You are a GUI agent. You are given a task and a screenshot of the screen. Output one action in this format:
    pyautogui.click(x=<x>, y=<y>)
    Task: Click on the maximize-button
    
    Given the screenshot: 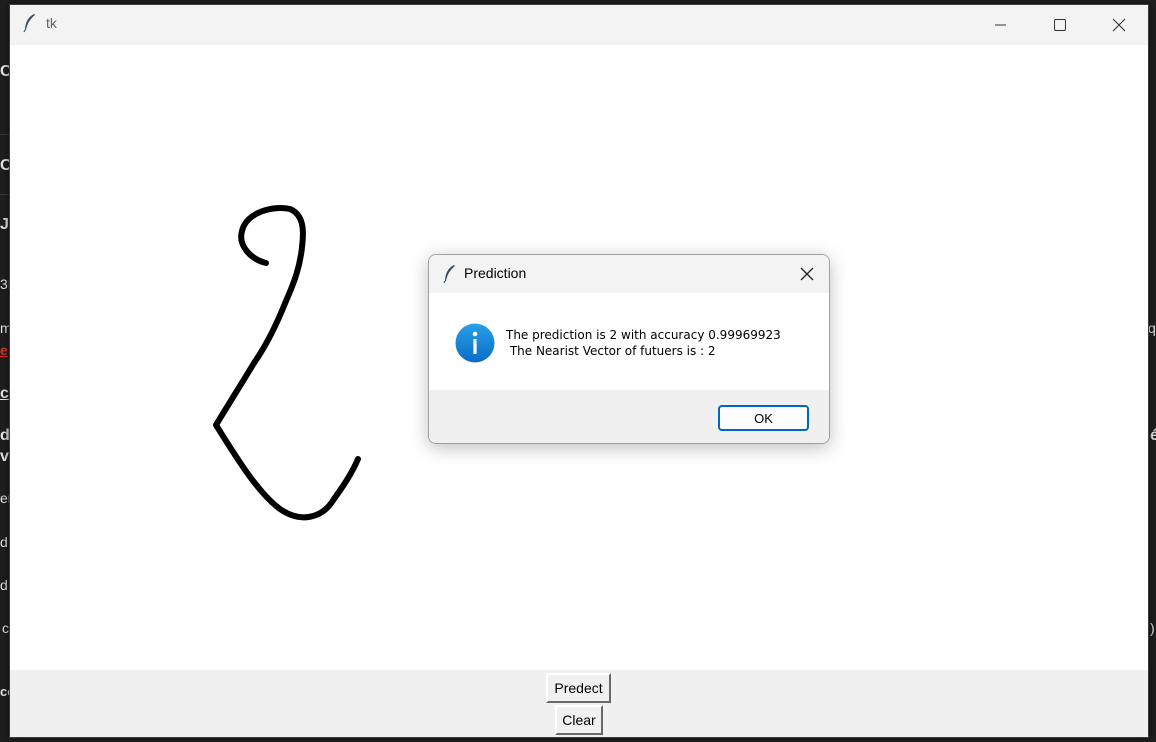 What is the action you would take?
    pyautogui.click(x=1060, y=24)
    